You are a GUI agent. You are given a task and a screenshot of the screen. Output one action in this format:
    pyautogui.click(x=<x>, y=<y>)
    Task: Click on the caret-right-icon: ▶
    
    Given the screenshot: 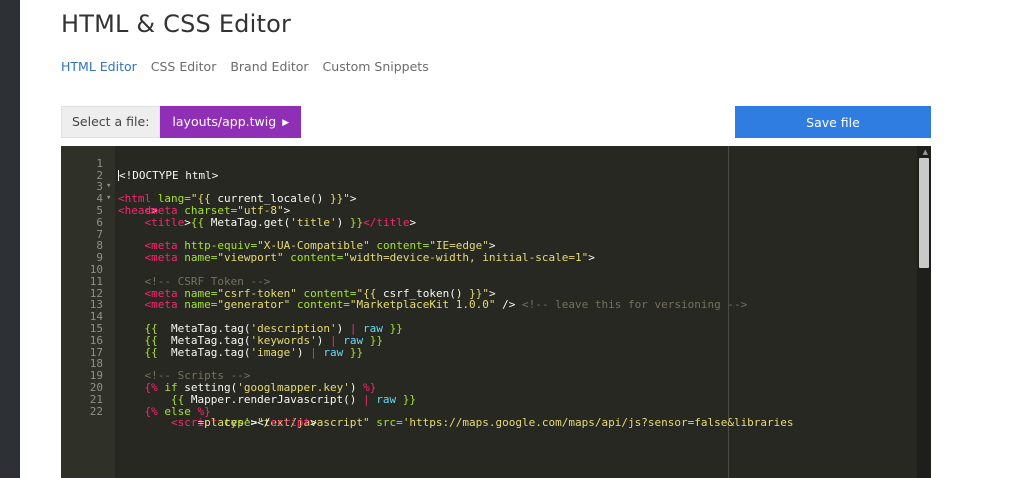 What is the action you would take?
    pyautogui.click(x=286, y=123)
    